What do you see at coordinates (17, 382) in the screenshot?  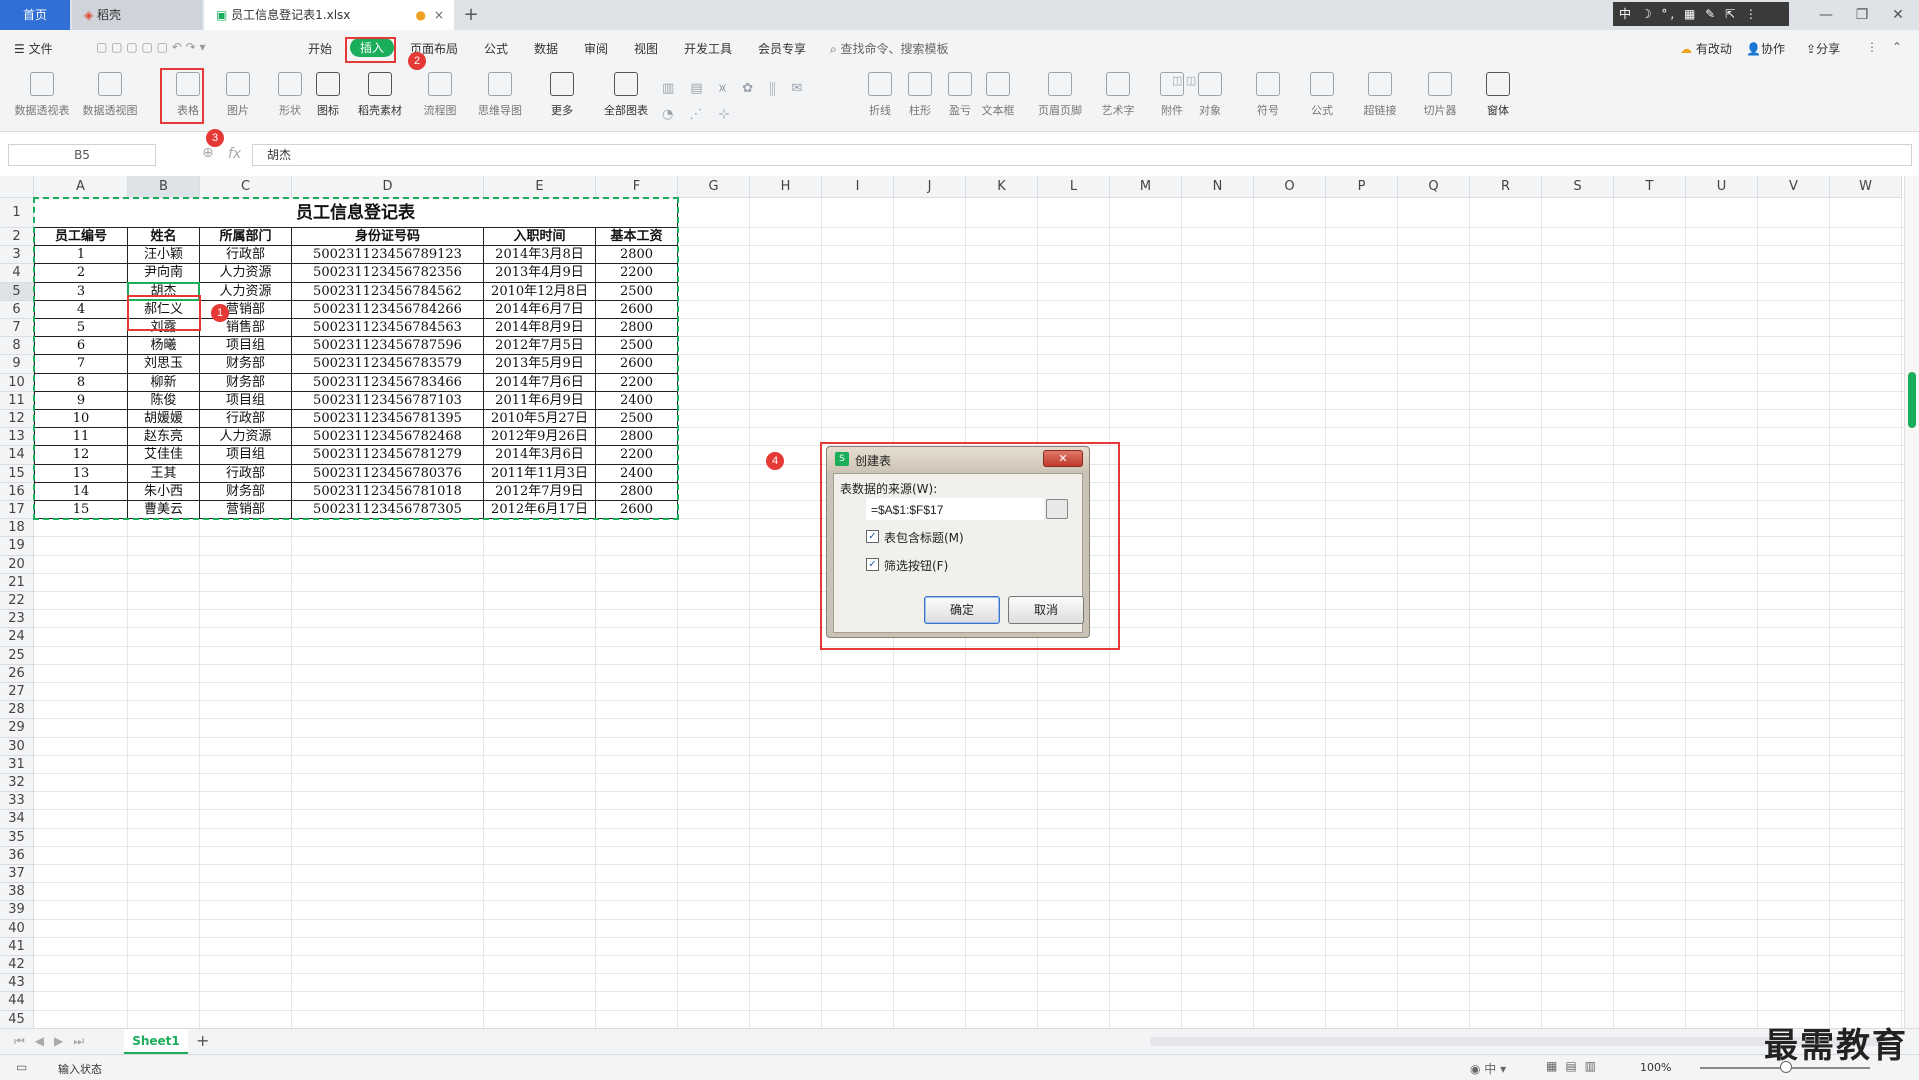 I see `row-header: 10` at bounding box center [17, 382].